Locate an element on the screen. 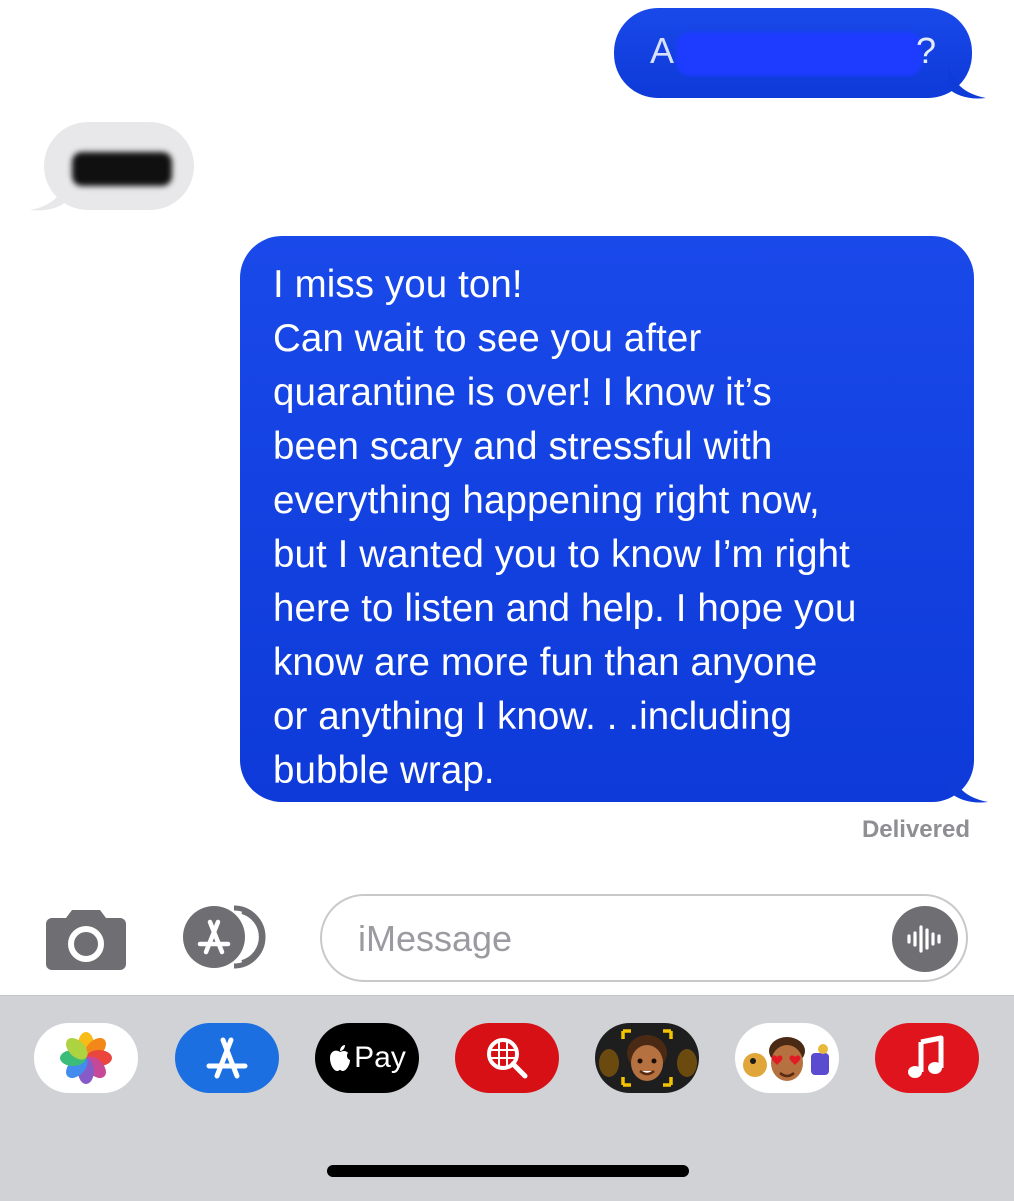 The width and height of the screenshot is (1014, 1201). search-images-app-button is located at coordinates (507, 1058).